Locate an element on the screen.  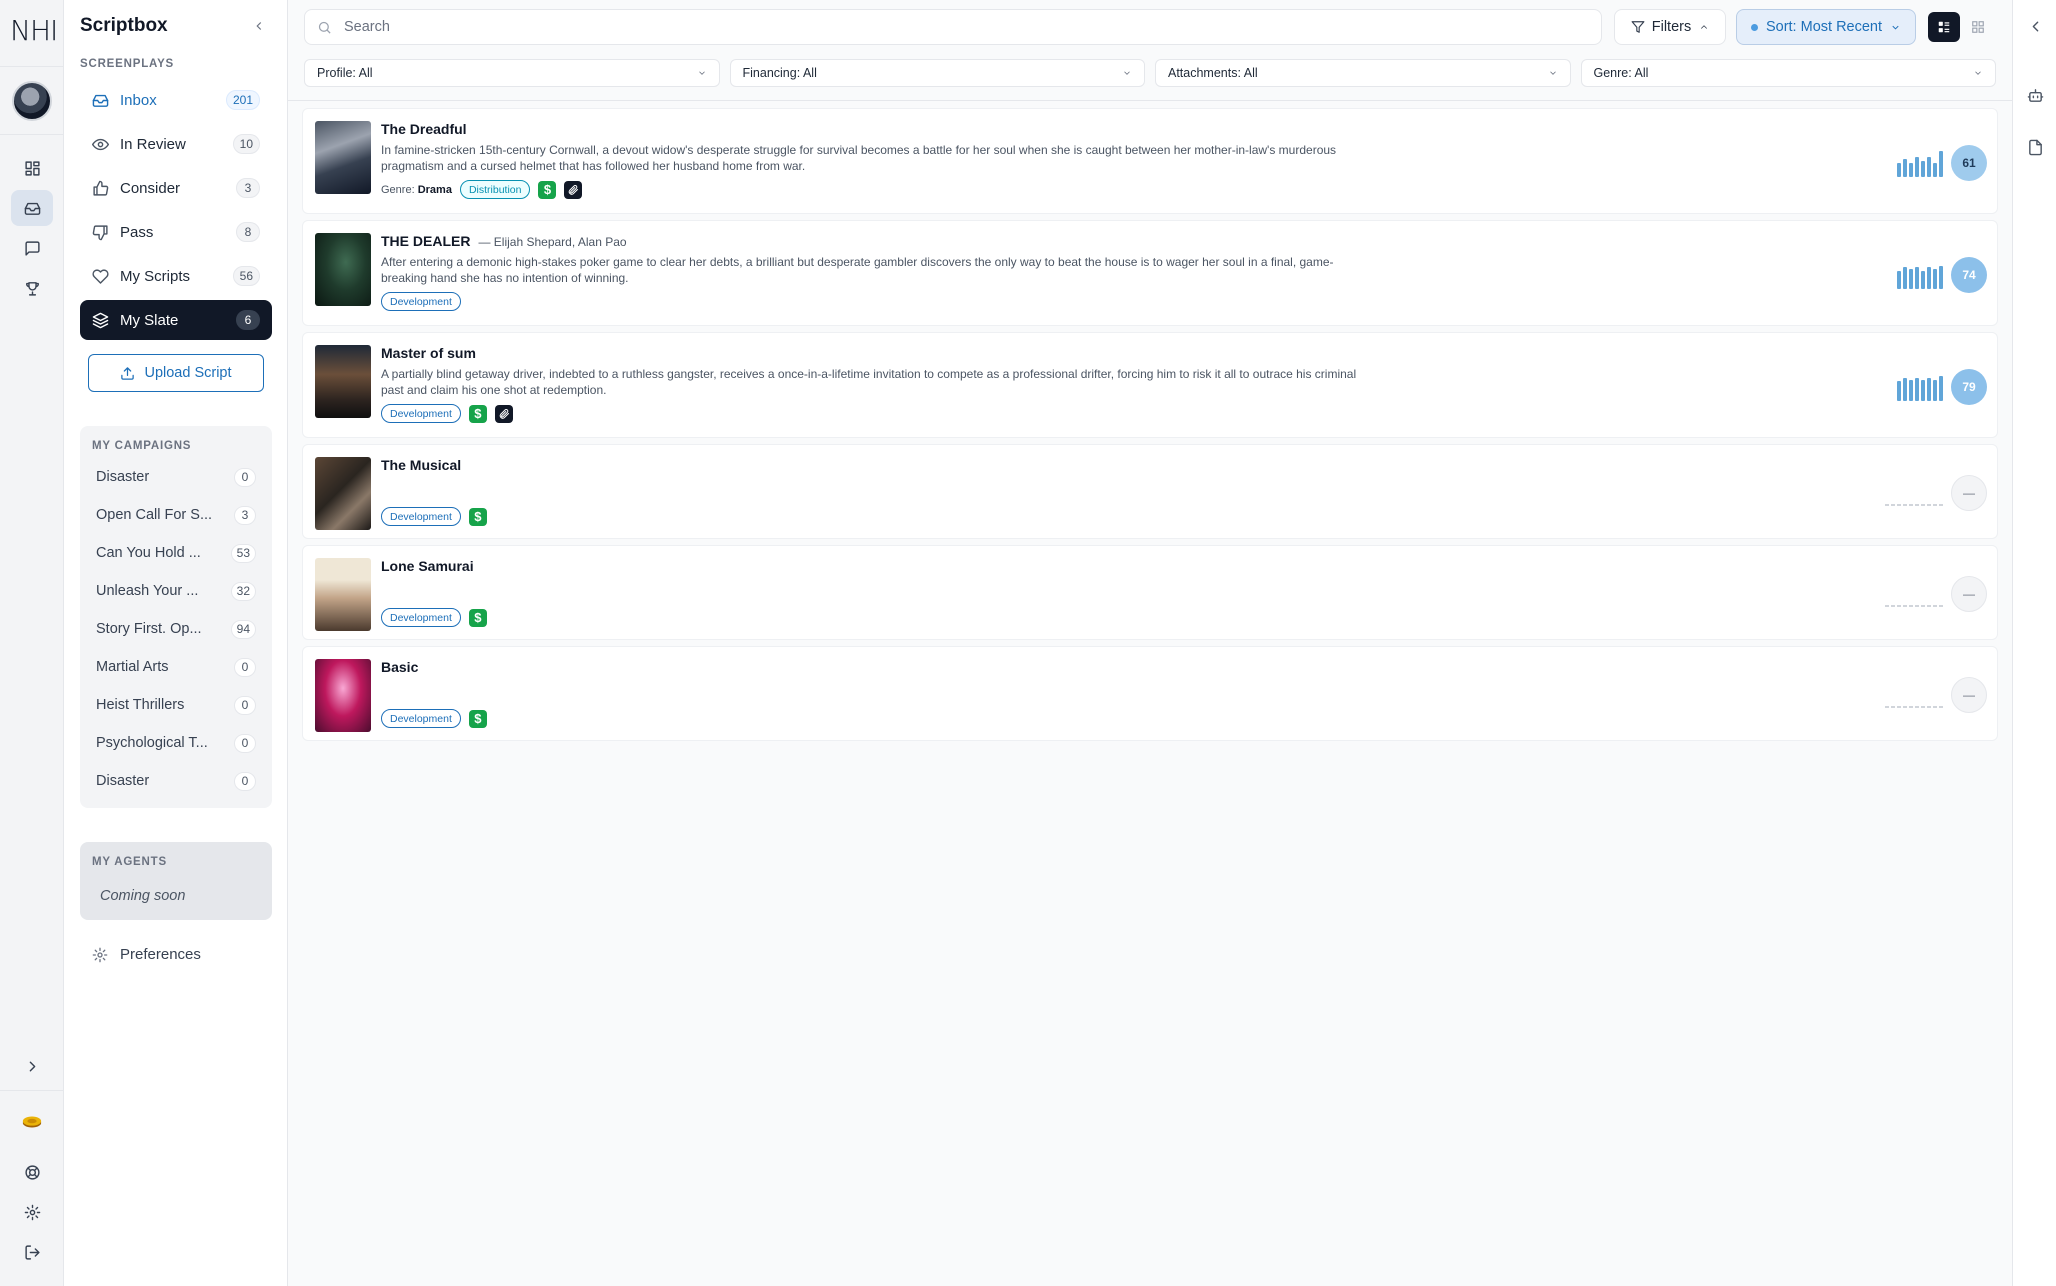
genre-filter-label: Genre: All is located at coordinates (1621, 73).